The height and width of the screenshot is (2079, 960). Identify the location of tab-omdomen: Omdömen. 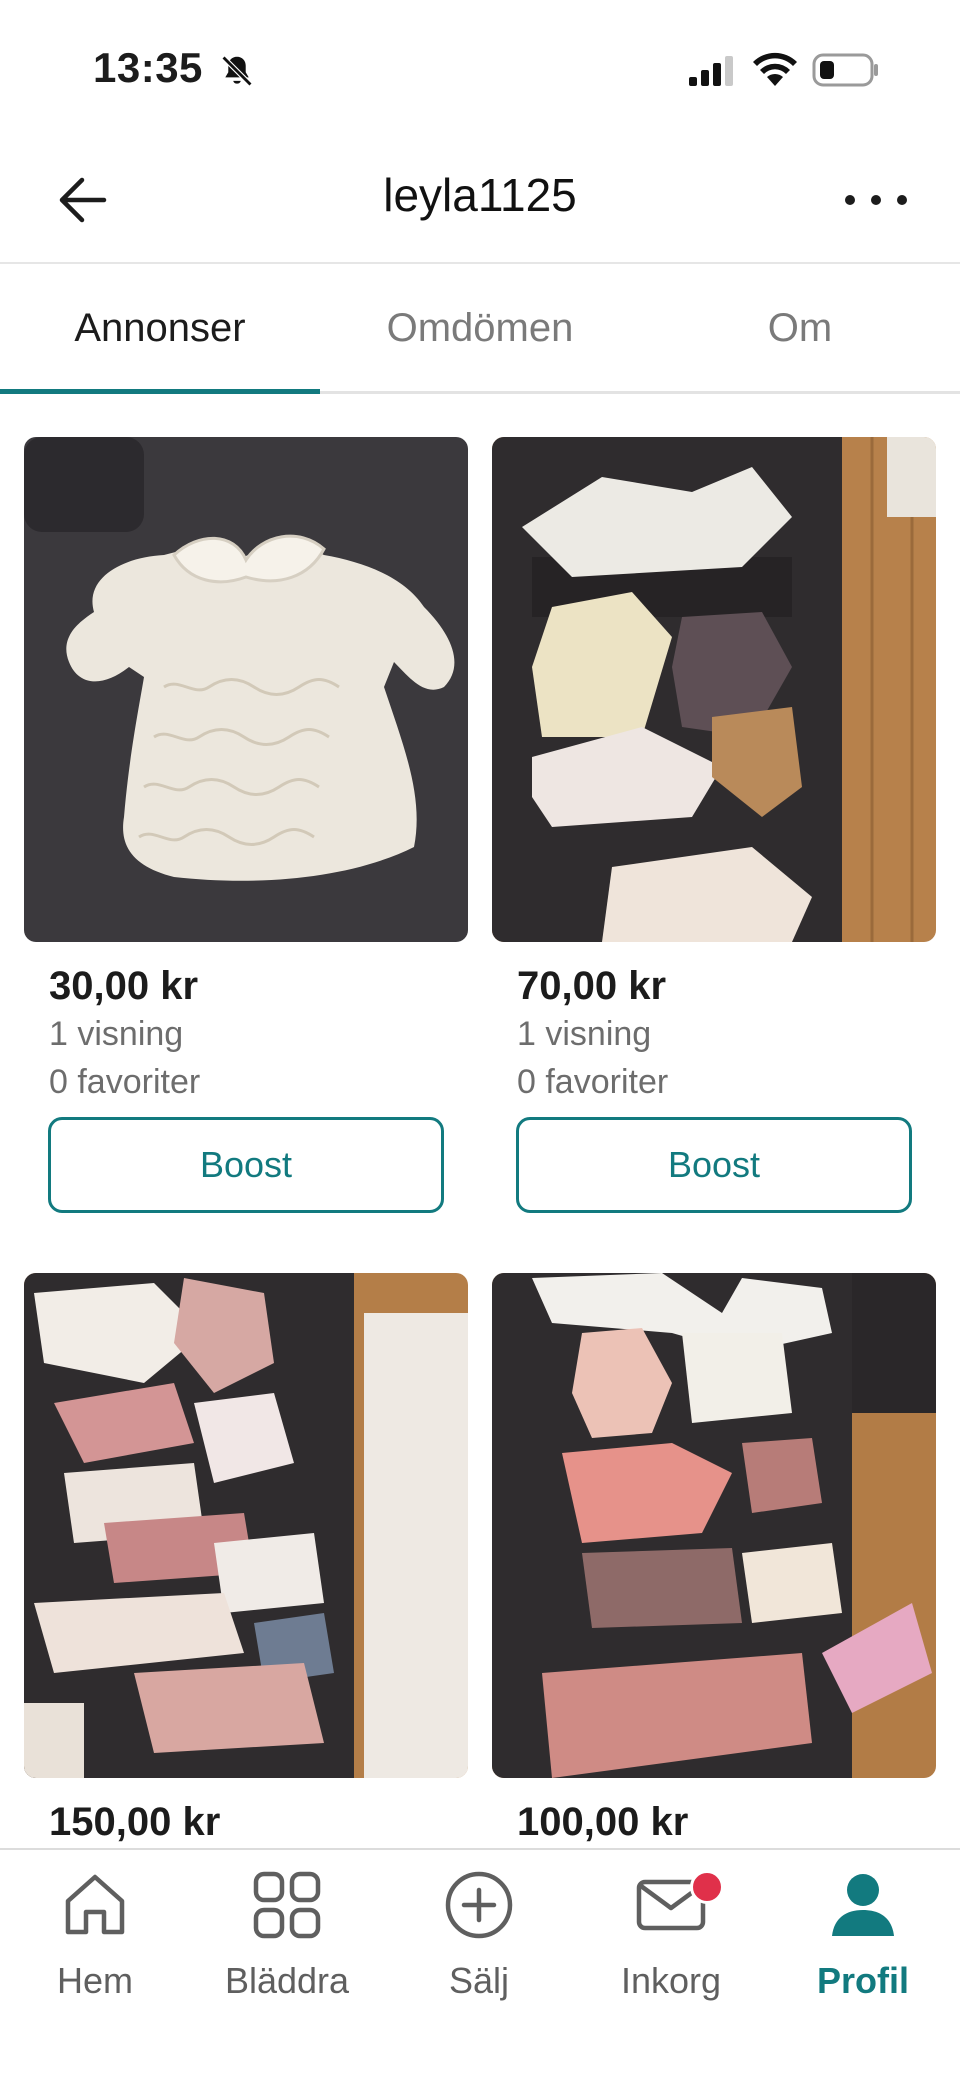
(480, 328).